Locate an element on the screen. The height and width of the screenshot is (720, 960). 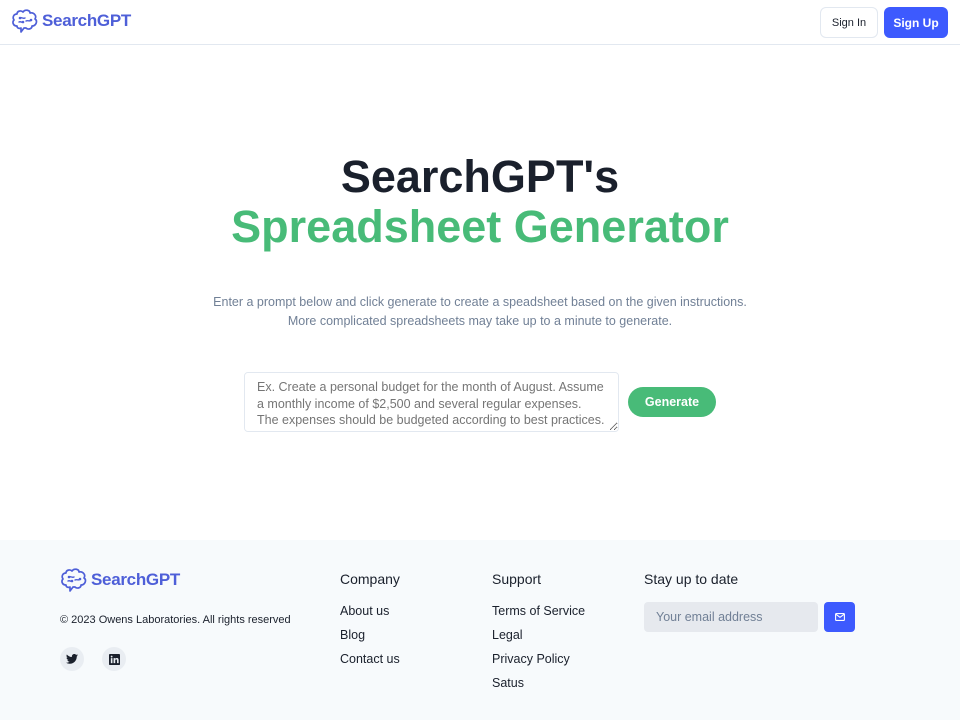
footer-link-legal: Legal is located at coordinates (507, 635).